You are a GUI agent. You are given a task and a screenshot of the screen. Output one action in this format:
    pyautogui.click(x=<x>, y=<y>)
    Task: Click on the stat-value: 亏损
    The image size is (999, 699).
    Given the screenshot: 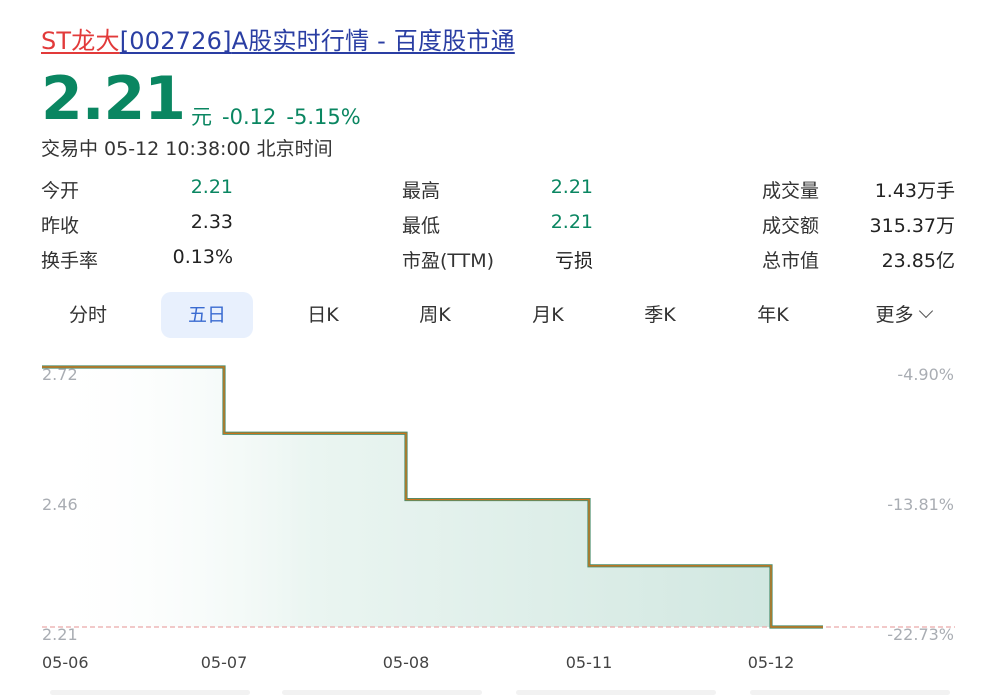 What is the action you would take?
    pyautogui.click(x=573, y=261)
    